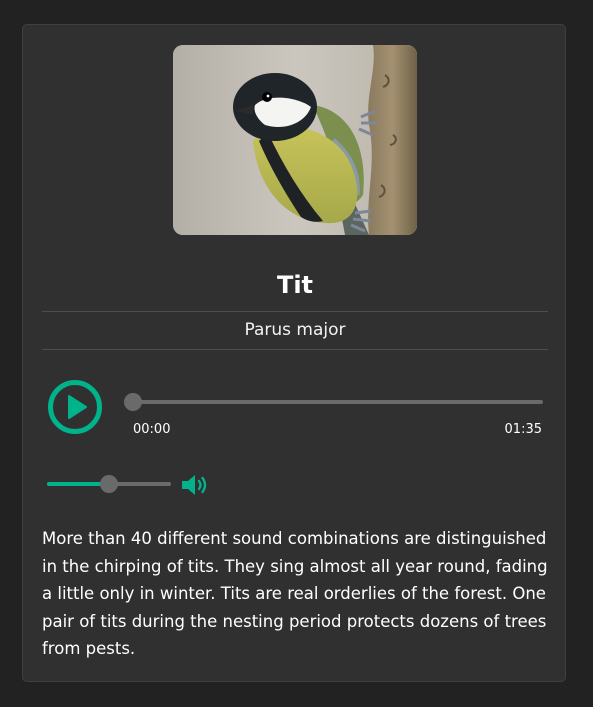 The width and height of the screenshot is (593, 707). What do you see at coordinates (133, 402) in the screenshot?
I see `progress-thumb` at bounding box center [133, 402].